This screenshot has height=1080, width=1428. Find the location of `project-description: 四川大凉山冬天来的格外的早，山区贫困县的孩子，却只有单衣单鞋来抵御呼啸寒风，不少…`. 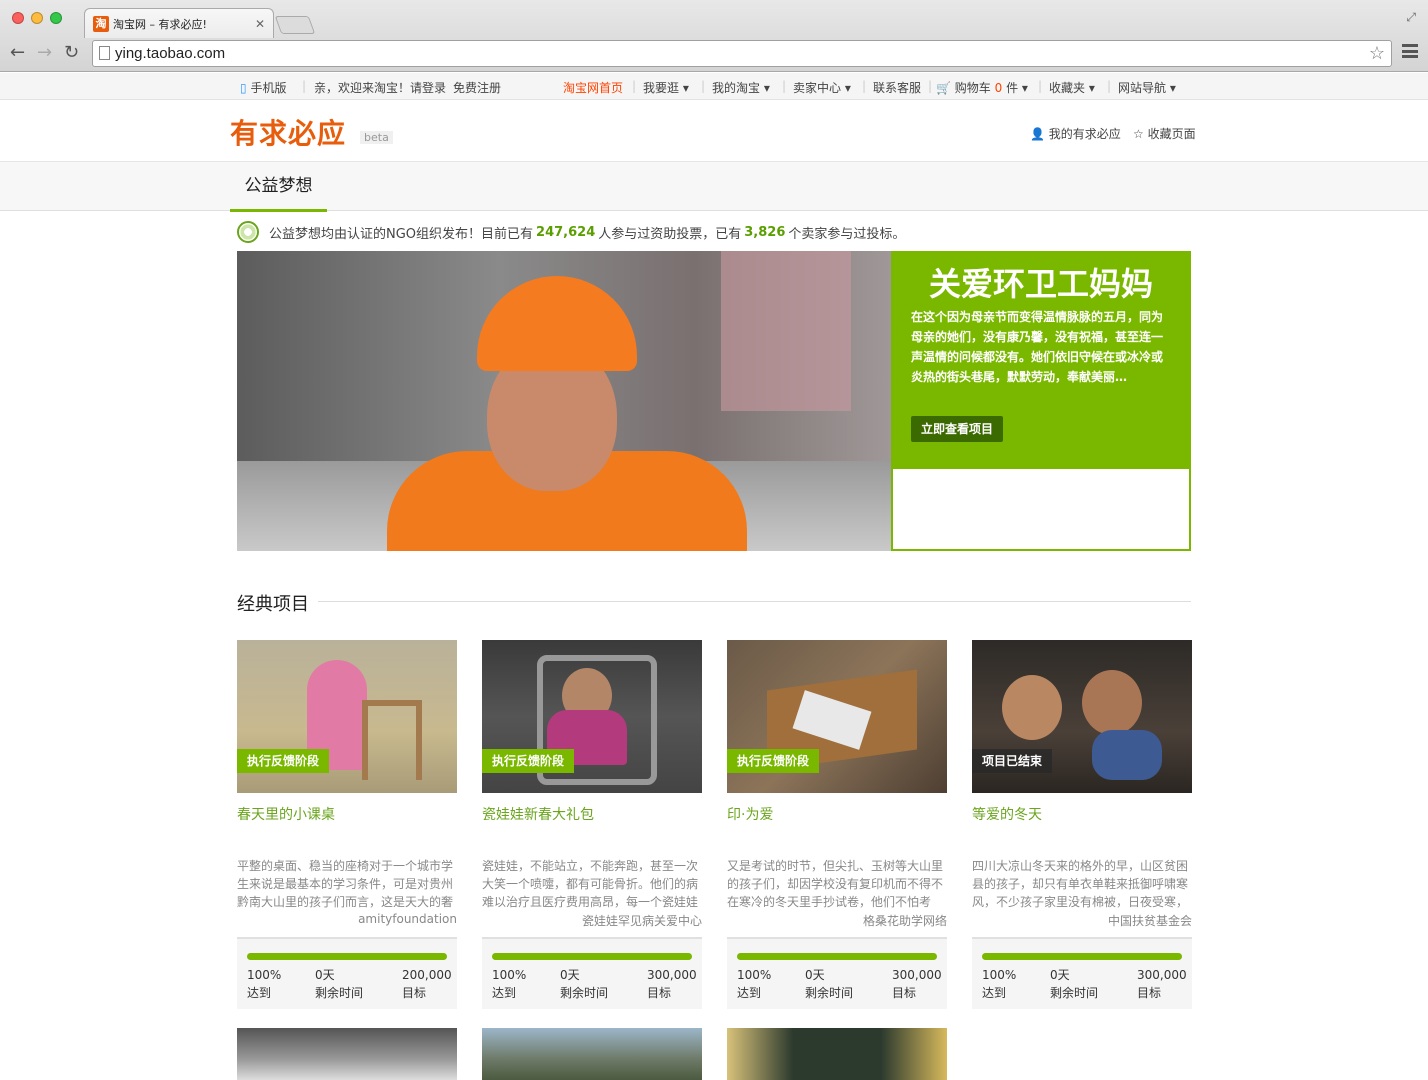

project-description: 四川大凉山冬天来的格外的早，山区贫困县的孩子，却只有单衣单鞋来抵御呼啸寒风，不少… is located at coordinates (1080, 884).